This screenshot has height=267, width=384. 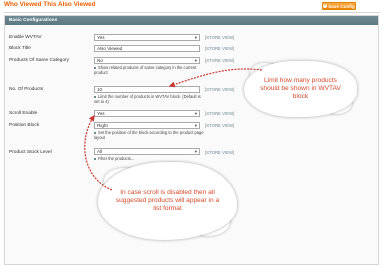 I want to click on enable-wvtav-scope: [STORE VIEW], so click(x=220, y=37).